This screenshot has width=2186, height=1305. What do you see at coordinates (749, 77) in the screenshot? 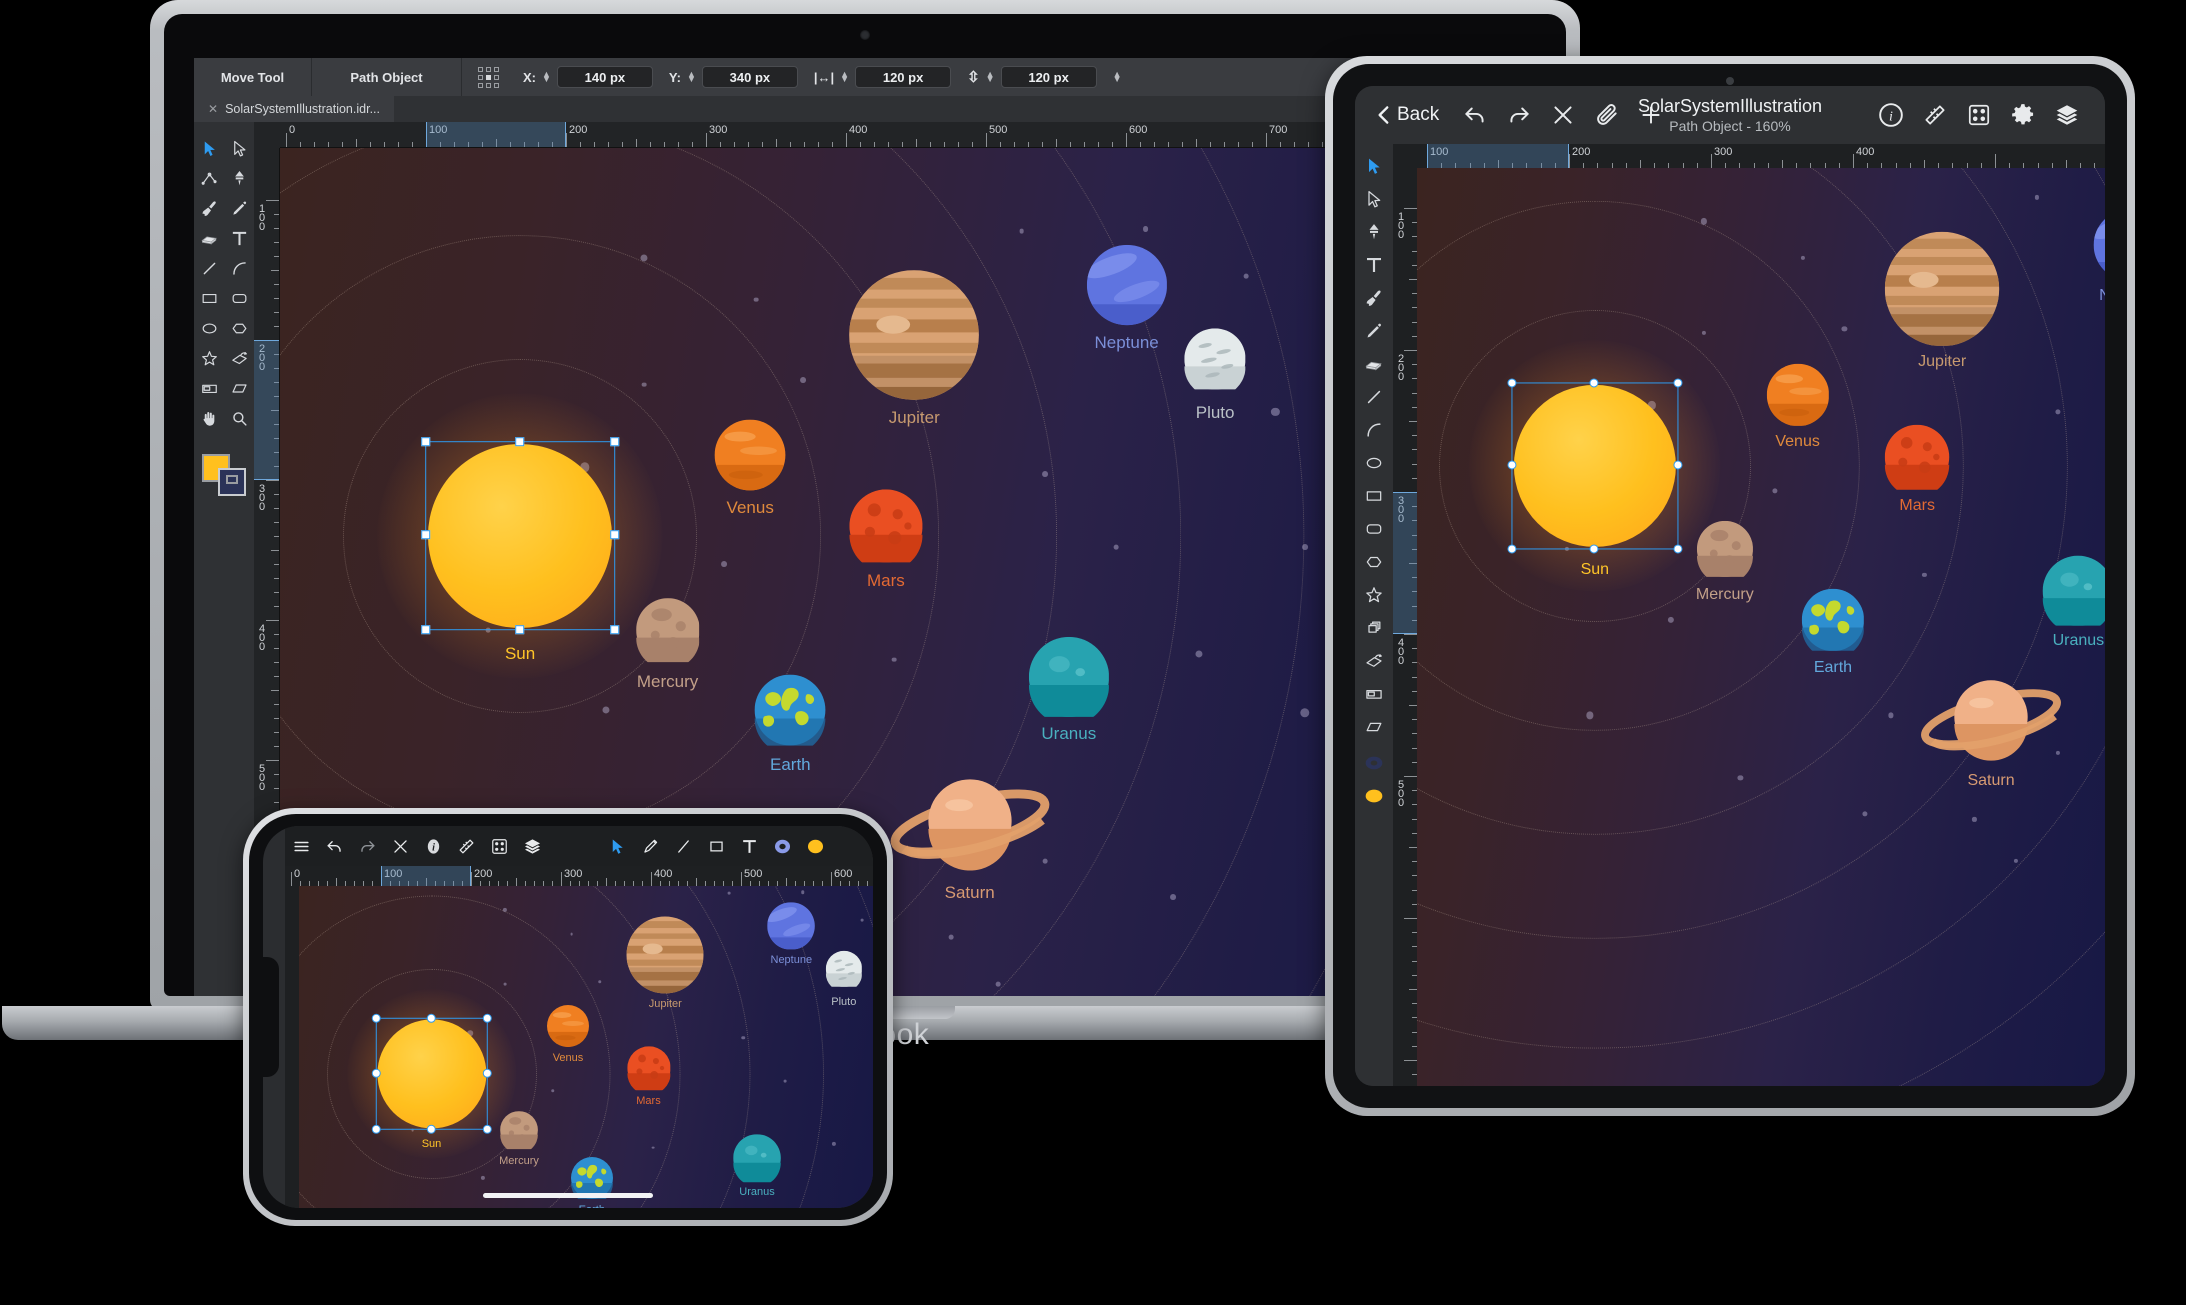
I see `y-value: 340 px` at bounding box center [749, 77].